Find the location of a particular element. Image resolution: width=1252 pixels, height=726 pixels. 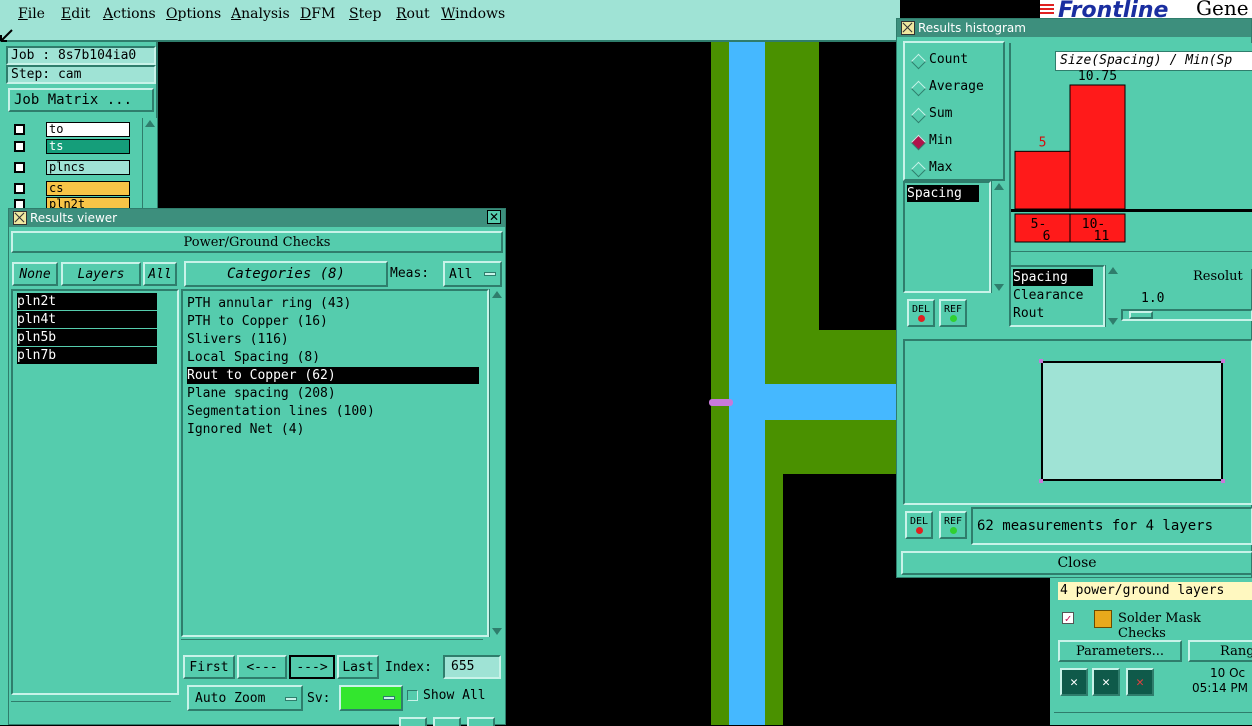

category-item: Plane spacing (208) is located at coordinates (333, 393).